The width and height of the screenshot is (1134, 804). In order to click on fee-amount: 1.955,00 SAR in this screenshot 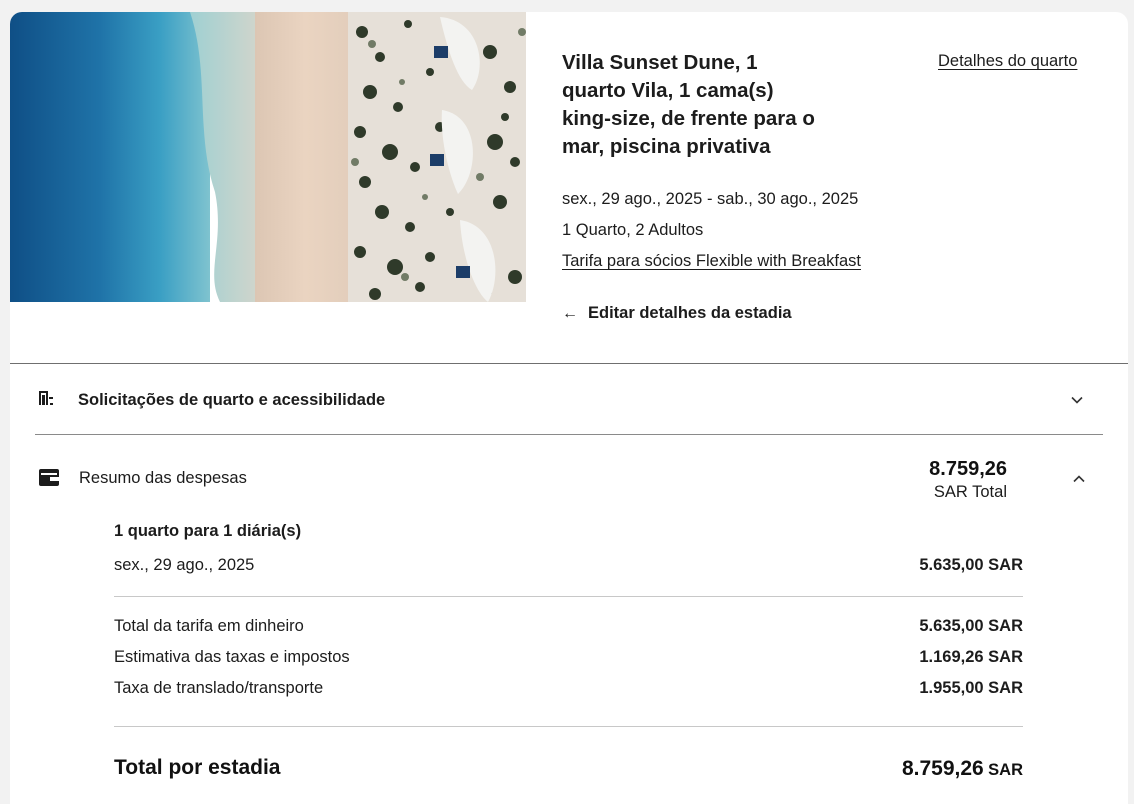, I will do `click(971, 688)`.